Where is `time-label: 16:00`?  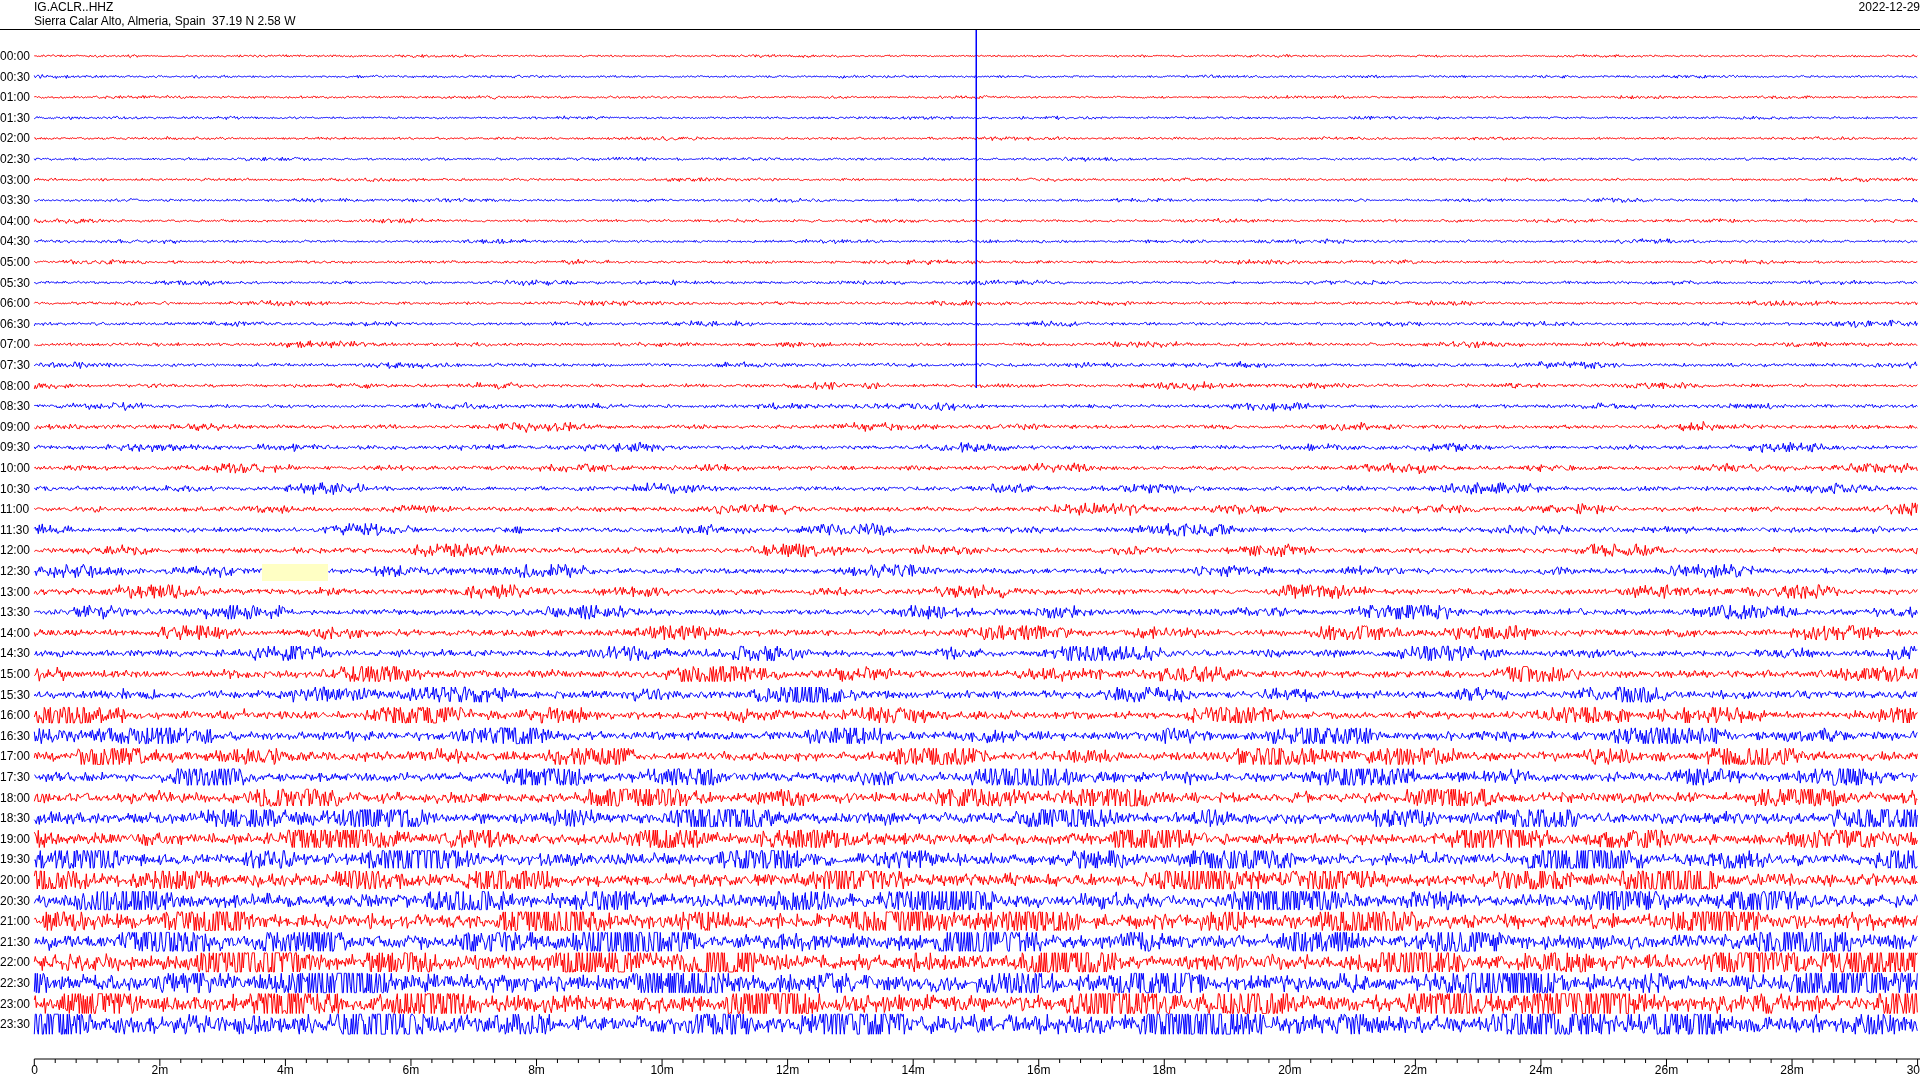 time-label: 16:00 is located at coordinates (15, 715).